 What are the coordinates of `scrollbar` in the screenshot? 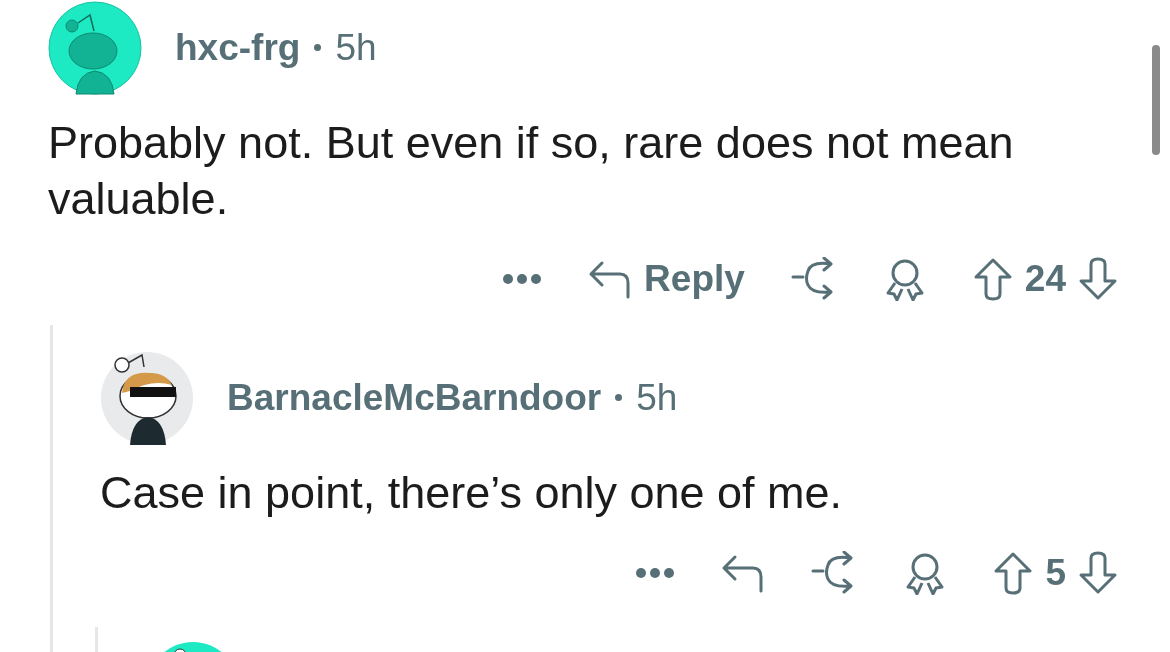 It's located at (1156, 100).